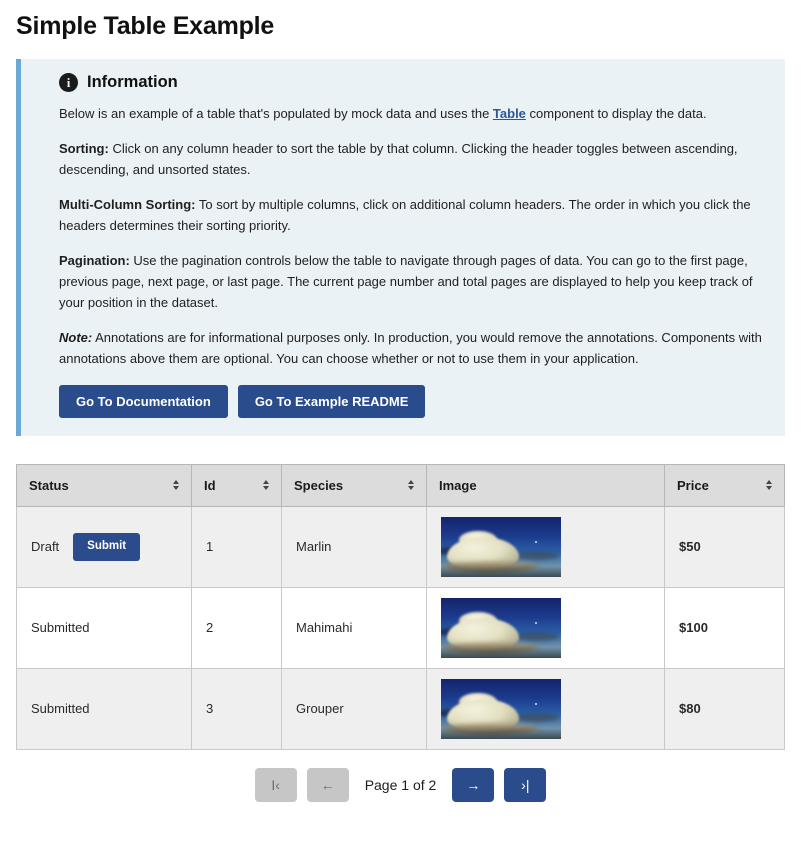 The image size is (801, 852). What do you see at coordinates (107, 547) in the screenshot?
I see `submit-button: Submit` at bounding box center [107, 547].